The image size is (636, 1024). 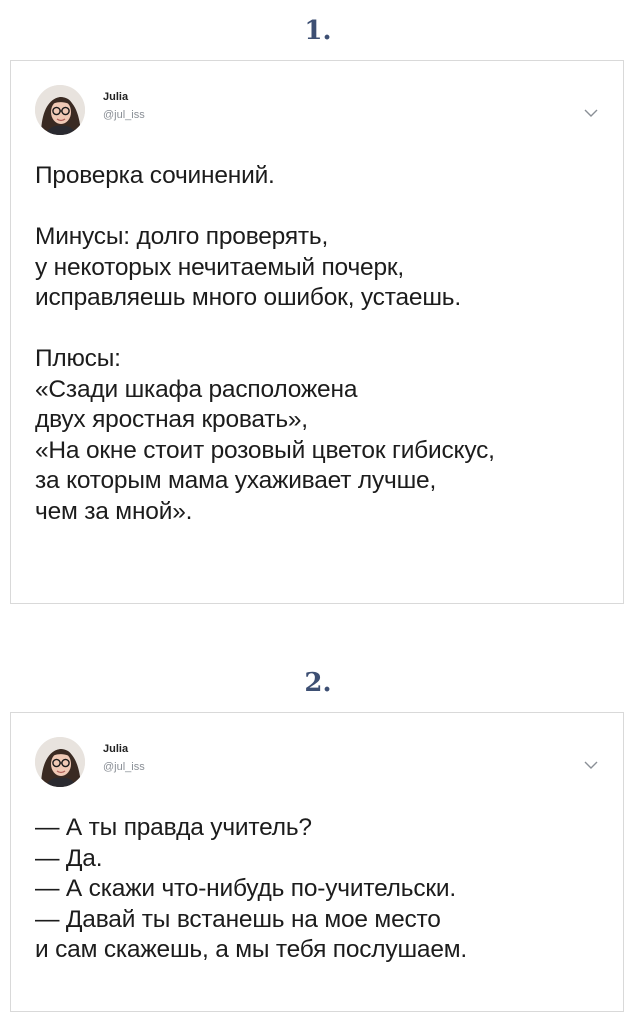 I want to click on text-line: — А ты правда учитель?, so click(x=173, y=827).